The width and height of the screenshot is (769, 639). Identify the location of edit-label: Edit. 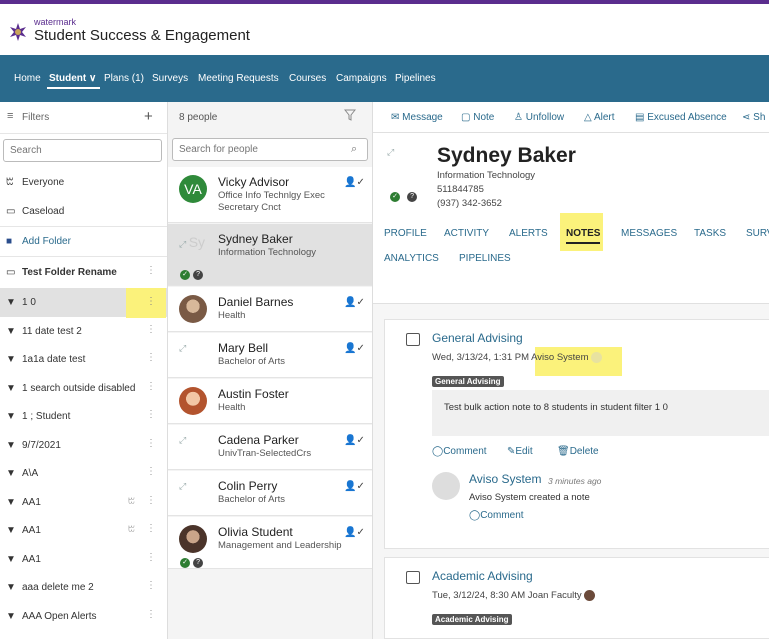
(524, 451).